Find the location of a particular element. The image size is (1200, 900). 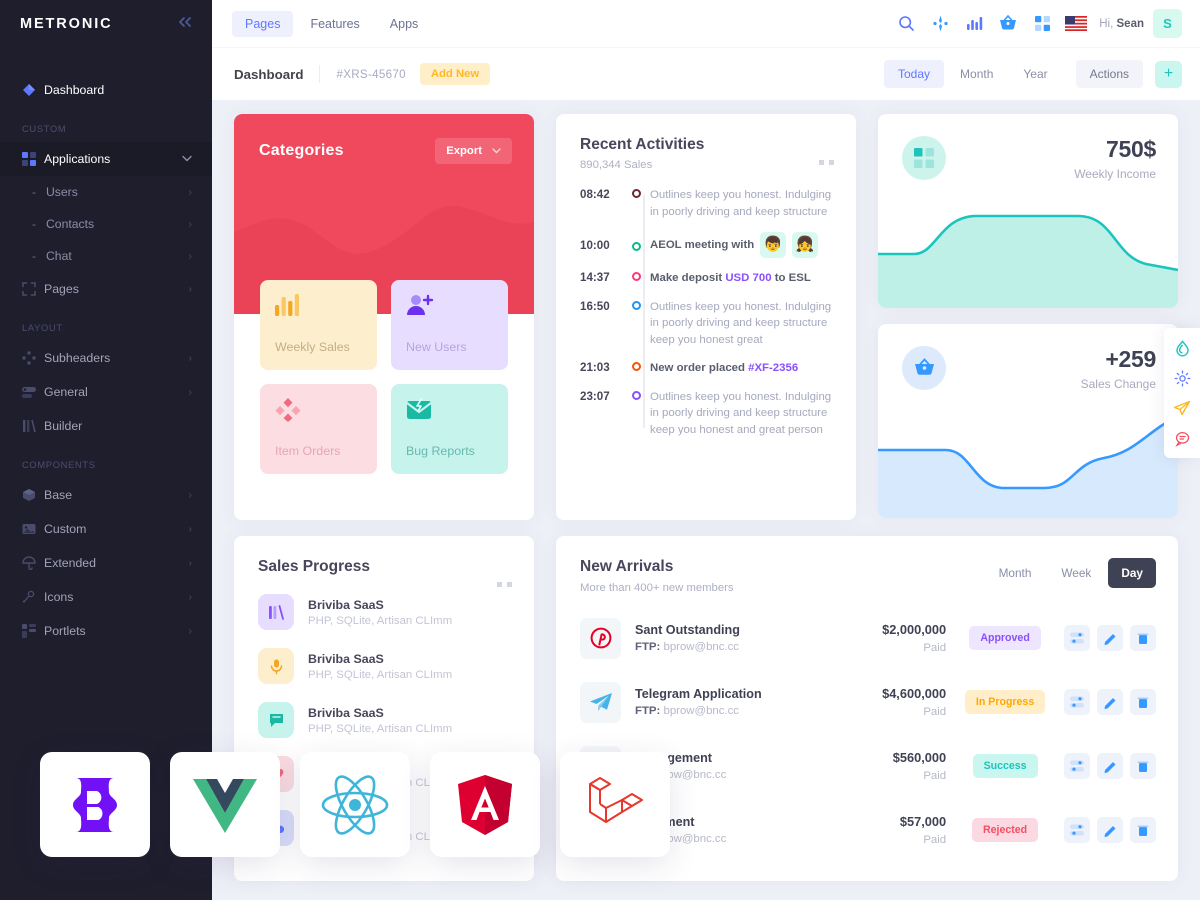

framework-card-laravel is located at coordinates (615, 804).